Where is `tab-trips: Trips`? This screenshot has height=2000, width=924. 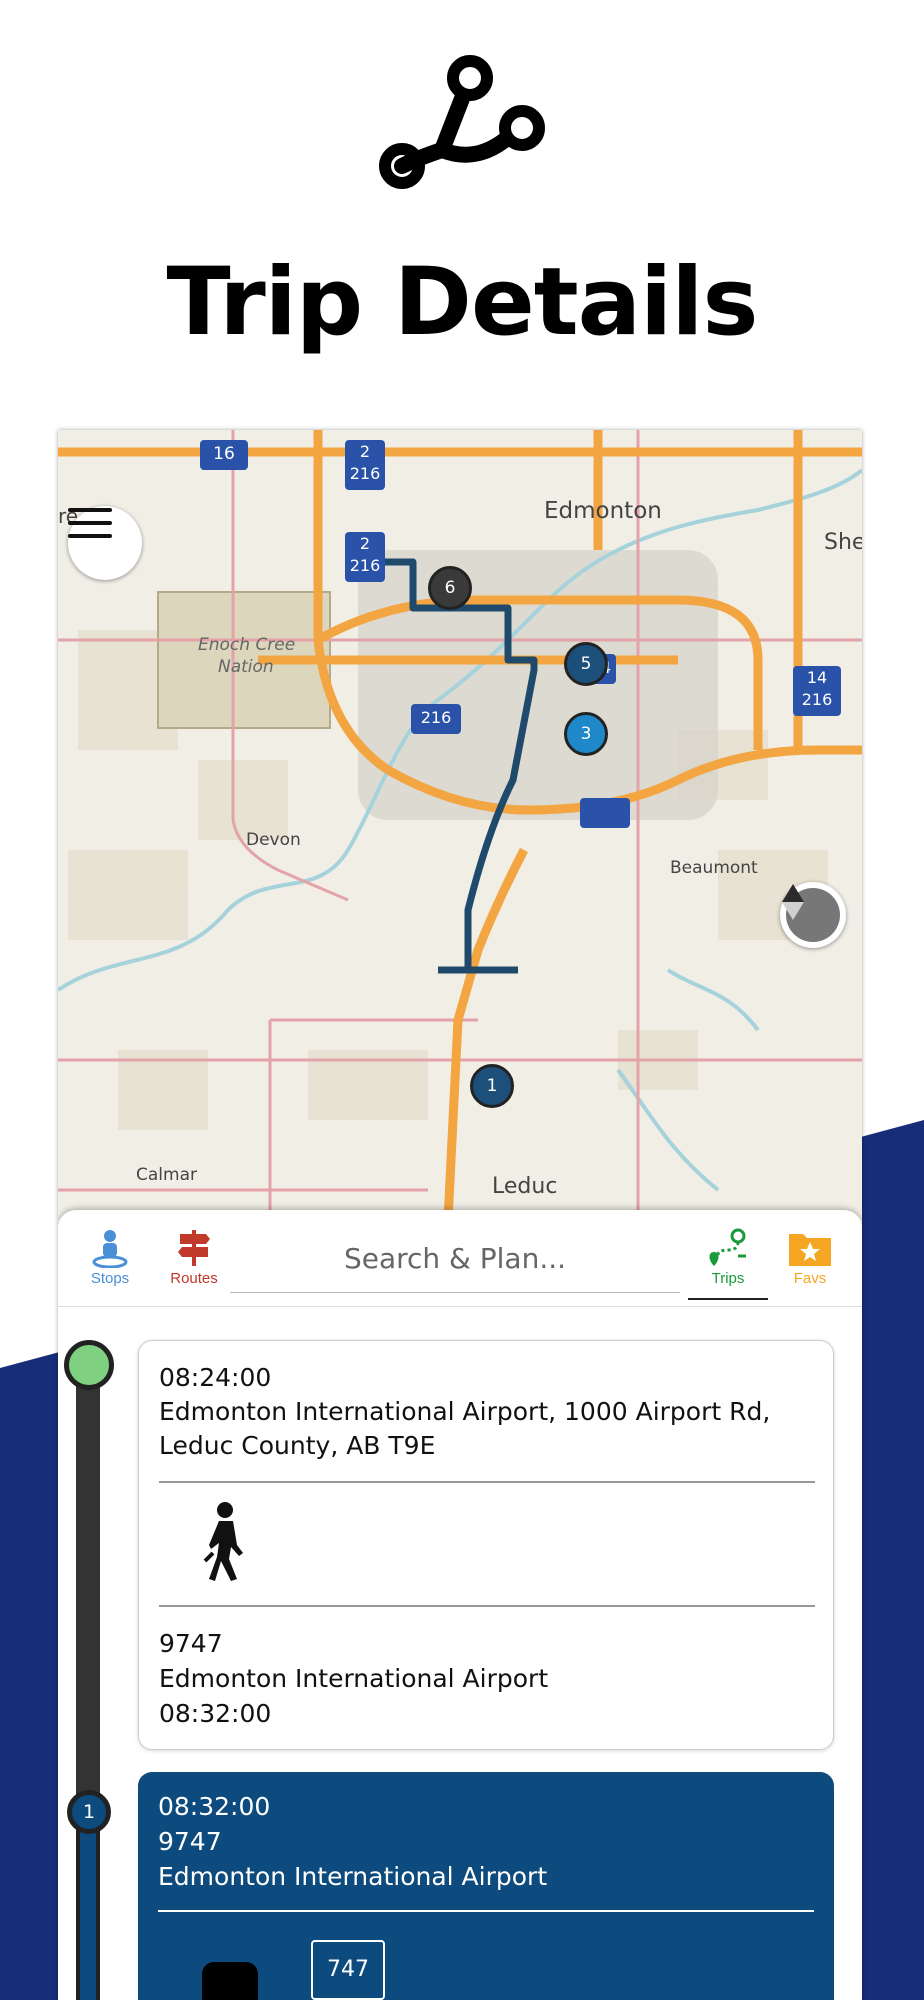
tab-trips: Trips is located at coordinates (728, 1260).